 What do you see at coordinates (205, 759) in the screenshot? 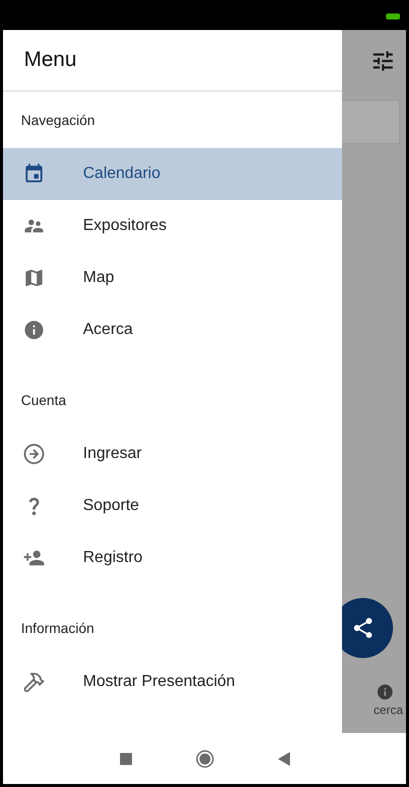
I see `home-button` at bounding box center [205, 759].